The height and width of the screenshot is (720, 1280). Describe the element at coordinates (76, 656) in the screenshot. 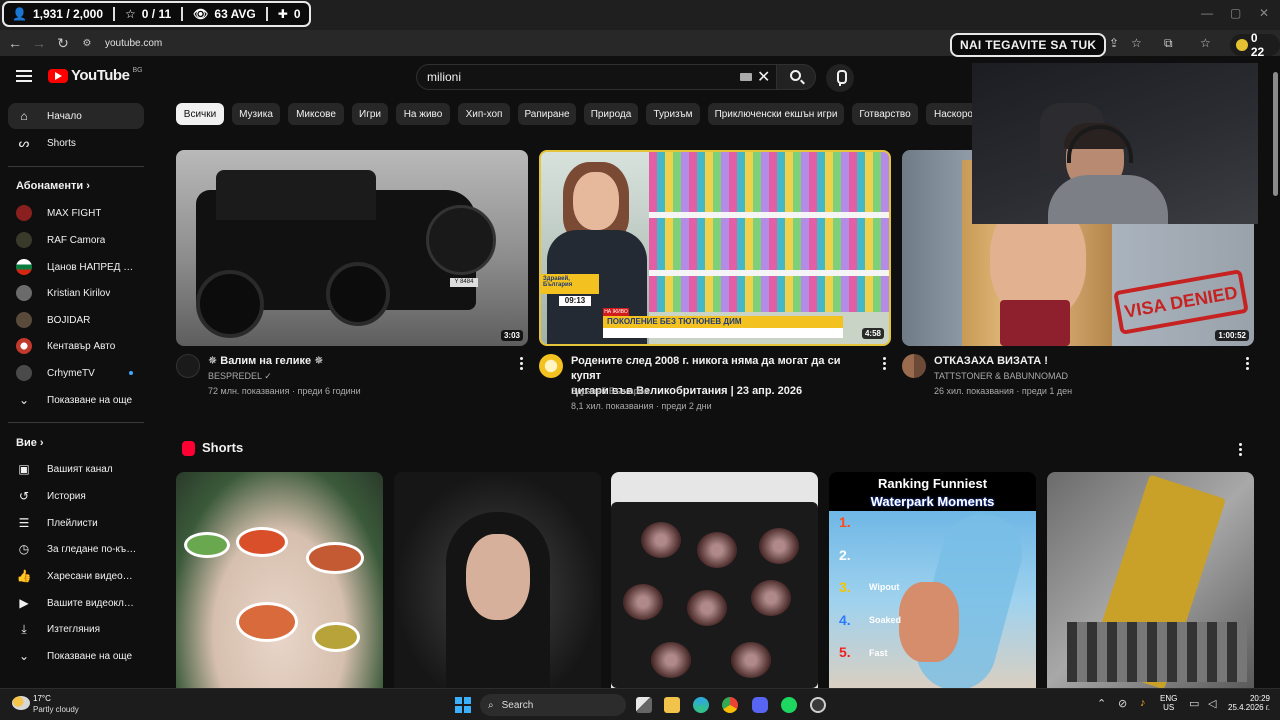

I see `sidebar-you-show-more: ⌄ Показване на още` at that location.